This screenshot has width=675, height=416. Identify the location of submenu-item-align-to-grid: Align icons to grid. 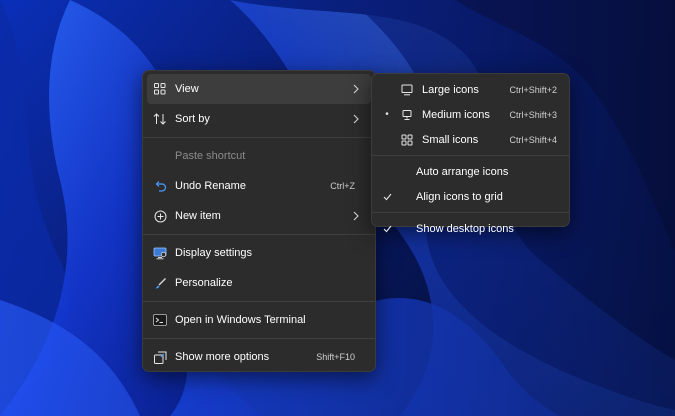
(470, 196).